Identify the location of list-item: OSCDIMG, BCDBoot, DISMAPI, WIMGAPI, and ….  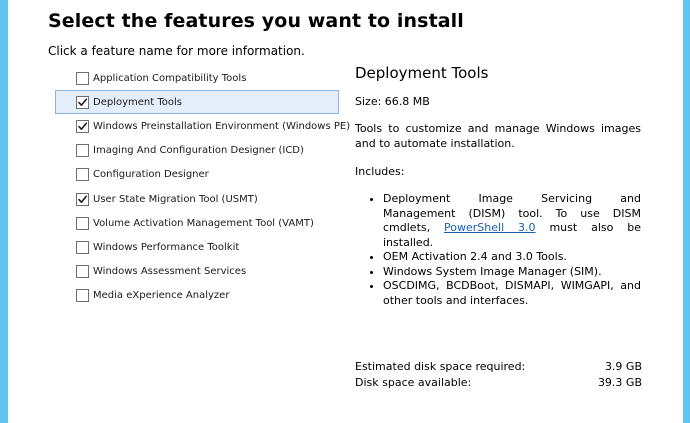
(512, 293).